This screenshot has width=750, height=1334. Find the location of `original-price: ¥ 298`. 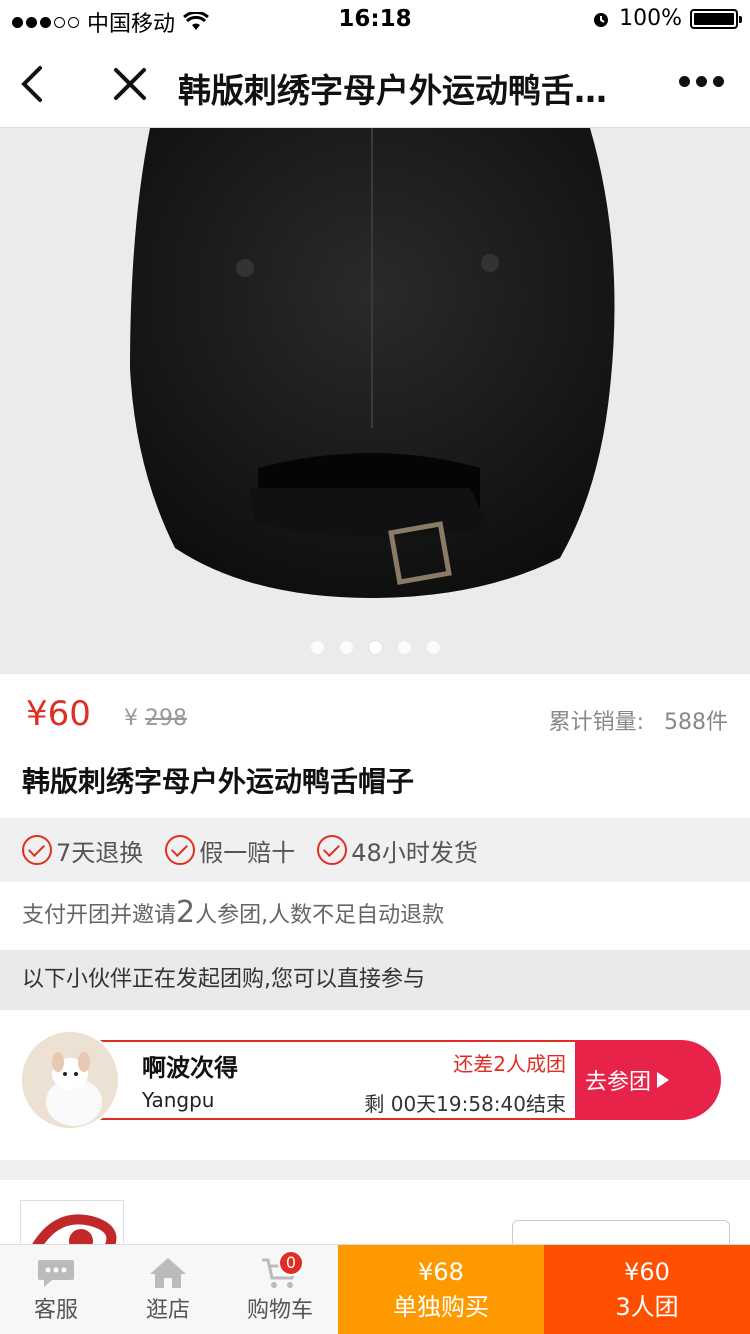

original-price: ¥ 298 is located at coordinates (155, 718).